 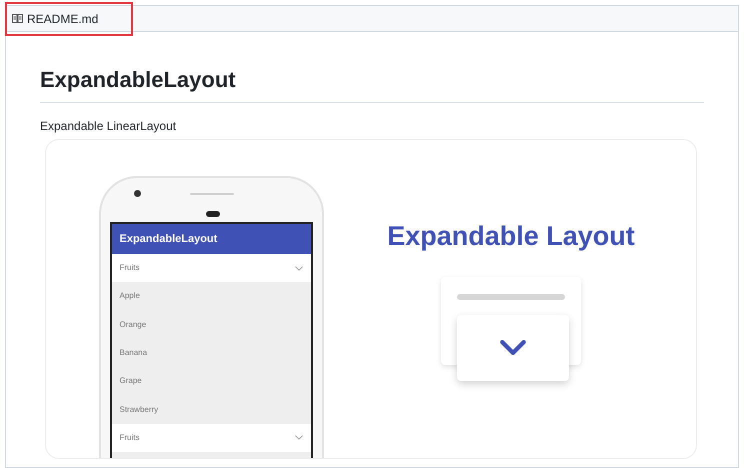 I want to click on sensor-drawing, so click(x=213, y=214).